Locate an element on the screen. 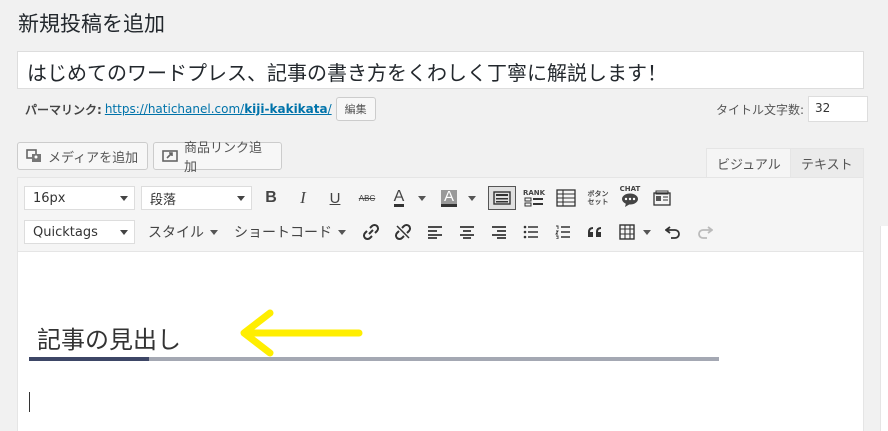 The image size is (888, 431). content-heading: 記事の見出し is located at coordinates (109, 340).